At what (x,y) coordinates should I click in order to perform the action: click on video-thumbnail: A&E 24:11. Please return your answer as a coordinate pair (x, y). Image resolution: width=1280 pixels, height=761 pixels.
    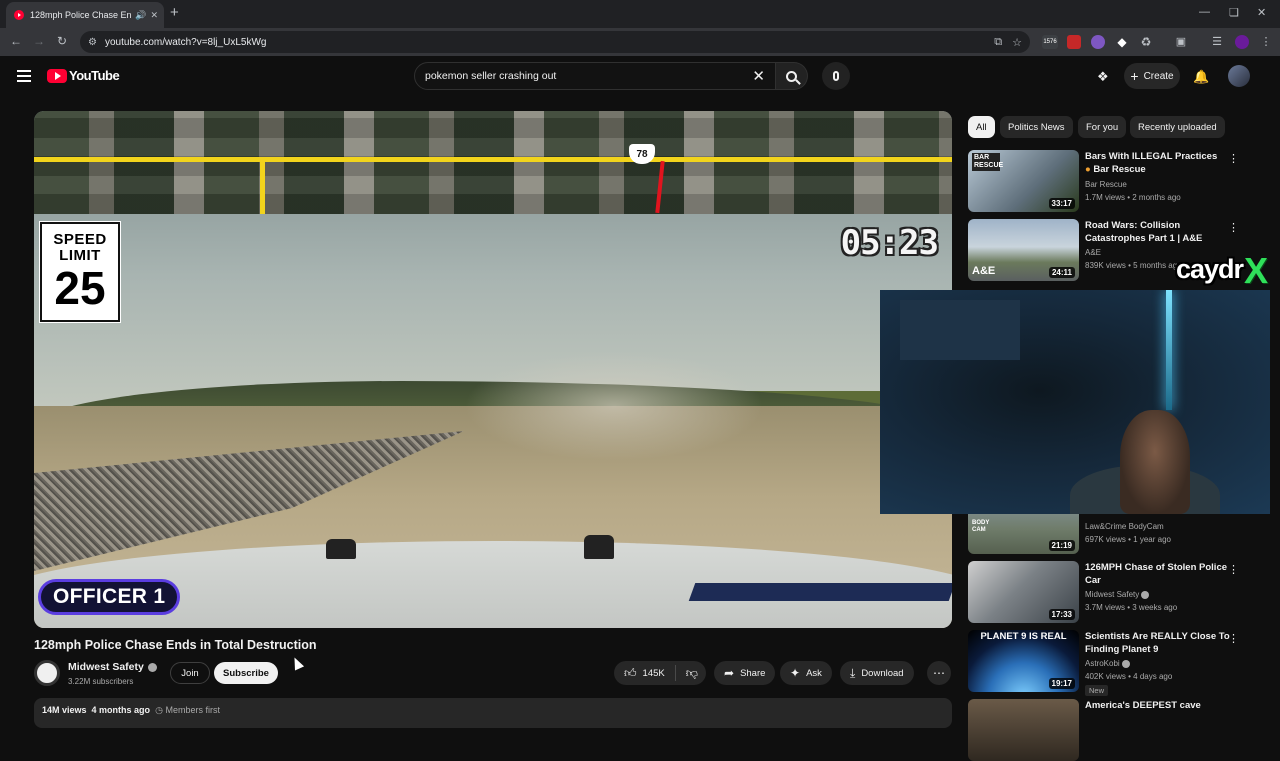
    Looking at the image, I should click on (1023, 250).